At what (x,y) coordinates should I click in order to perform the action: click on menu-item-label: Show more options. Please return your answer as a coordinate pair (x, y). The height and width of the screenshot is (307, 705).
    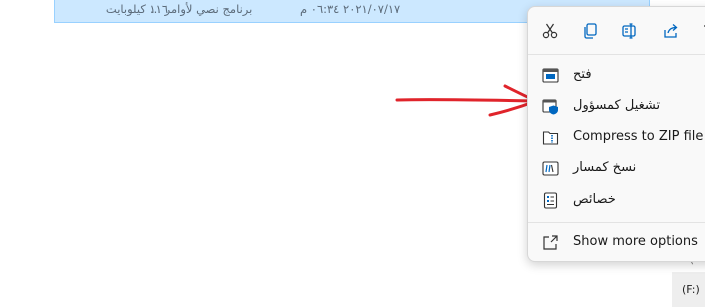
    Looking at the image, I should click on (635, 241).